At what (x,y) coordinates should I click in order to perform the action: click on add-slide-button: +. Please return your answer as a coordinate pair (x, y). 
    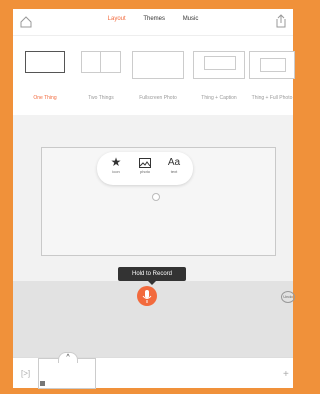
    Looking at the image, I should click on (286, 374).